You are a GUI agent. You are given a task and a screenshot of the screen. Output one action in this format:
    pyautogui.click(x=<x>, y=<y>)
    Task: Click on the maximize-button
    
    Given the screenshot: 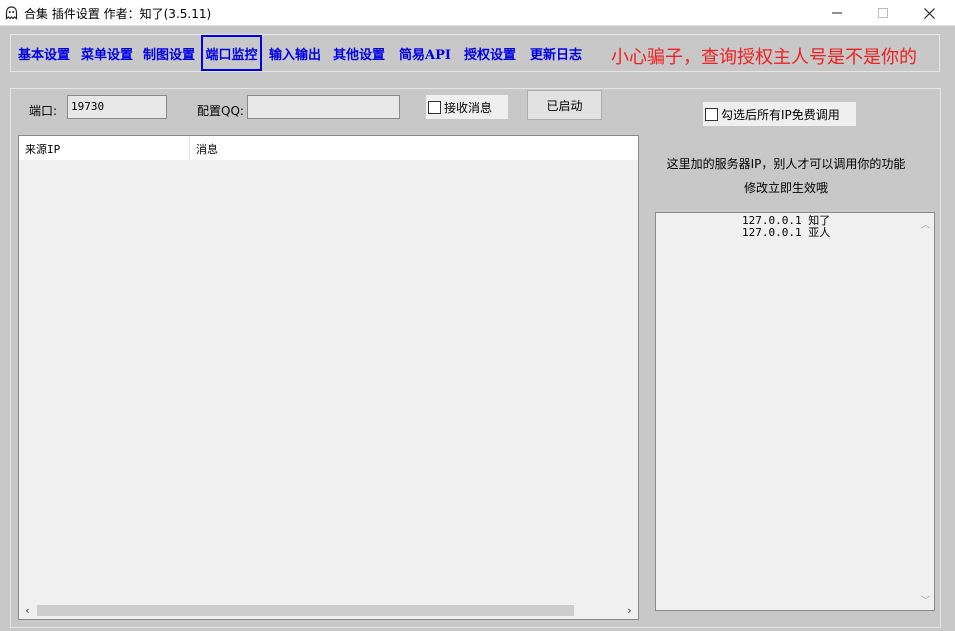 What is the action you would take?
    pyautogui.click(x=883, y=13)
    